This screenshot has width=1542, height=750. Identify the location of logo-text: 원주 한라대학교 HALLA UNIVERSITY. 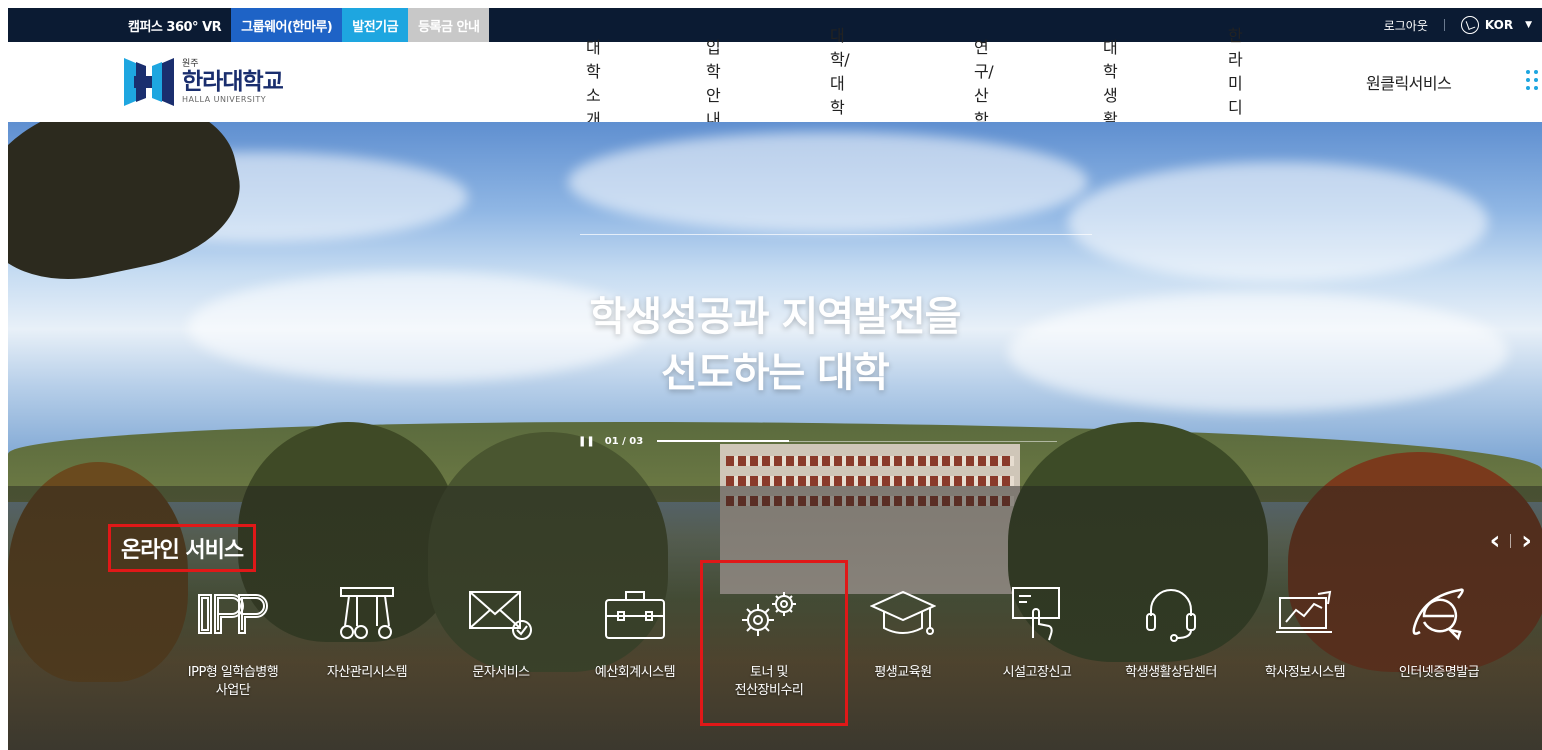
(233, 82).